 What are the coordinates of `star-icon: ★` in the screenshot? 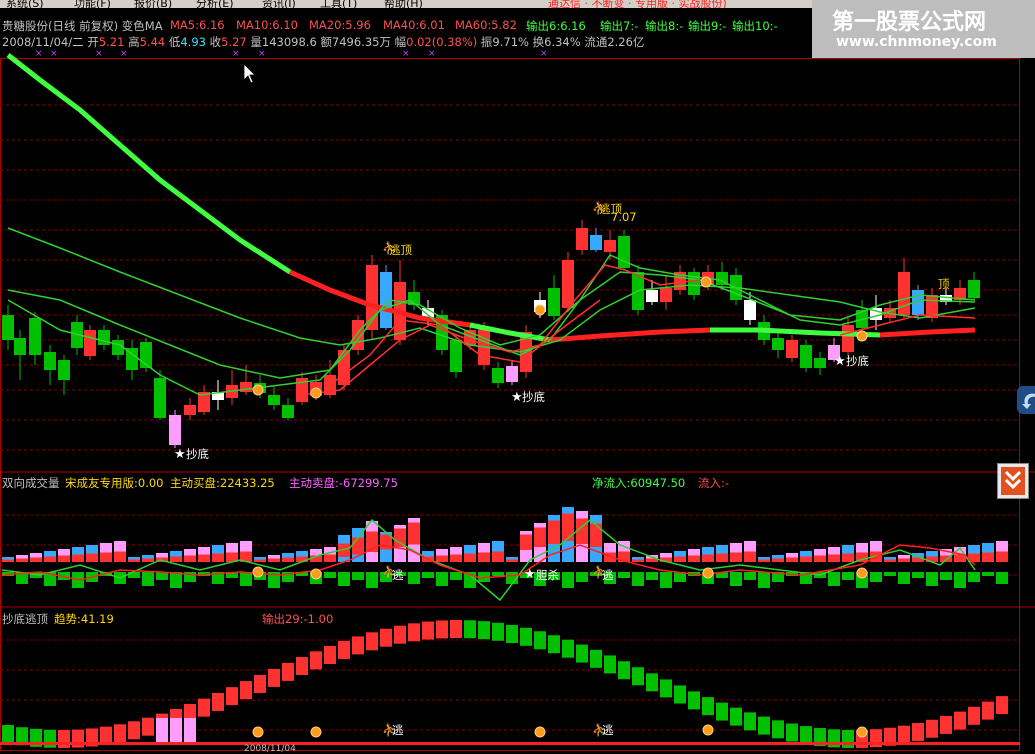 It's located at (180, 454).